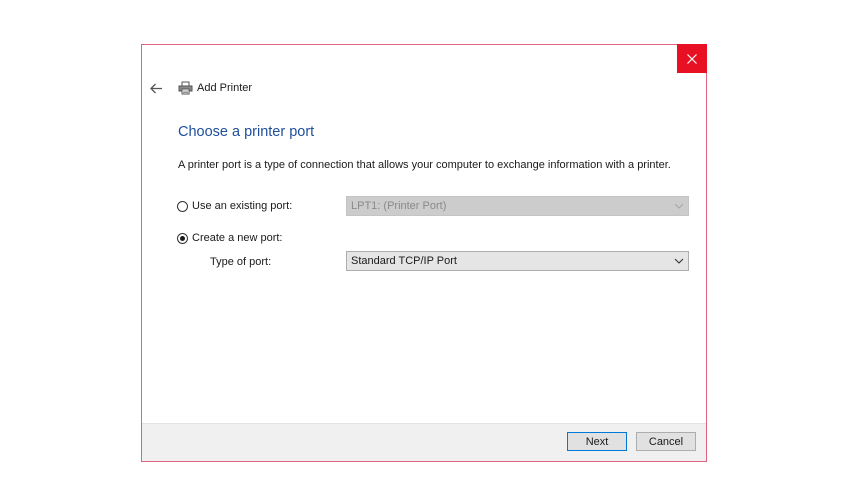  I want to click on create-new-port-label: Create a new port:, so click(237, 238).